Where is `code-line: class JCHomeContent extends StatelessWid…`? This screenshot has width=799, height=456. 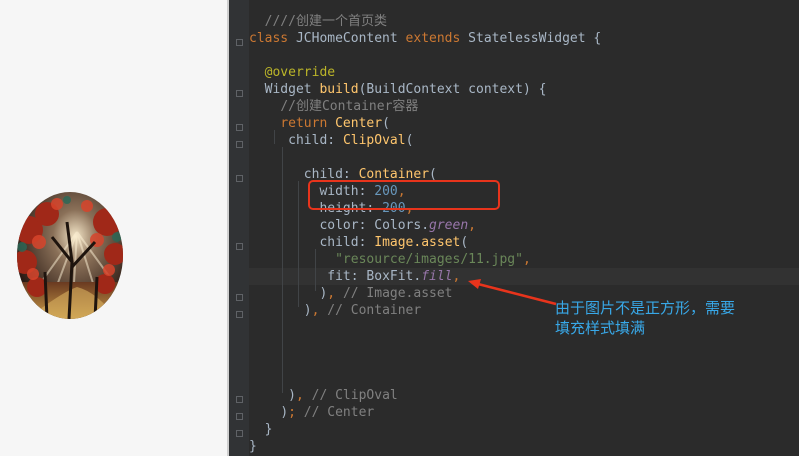 code-line: class JCHomeContent extends StatelessWid… is located at coordinates (425, 38).